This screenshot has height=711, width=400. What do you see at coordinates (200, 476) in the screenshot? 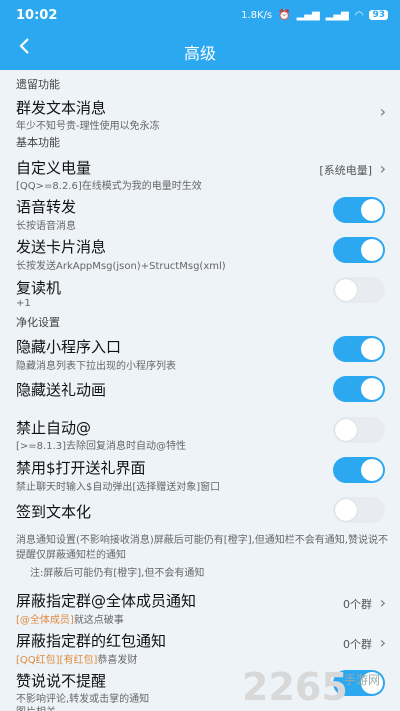
I see `dollar-gift-row: 禁用$打开送礼界面 禁止聊天时输入$自动弹出[选择赠送对象]窗口` at bounding box center [200, 476].